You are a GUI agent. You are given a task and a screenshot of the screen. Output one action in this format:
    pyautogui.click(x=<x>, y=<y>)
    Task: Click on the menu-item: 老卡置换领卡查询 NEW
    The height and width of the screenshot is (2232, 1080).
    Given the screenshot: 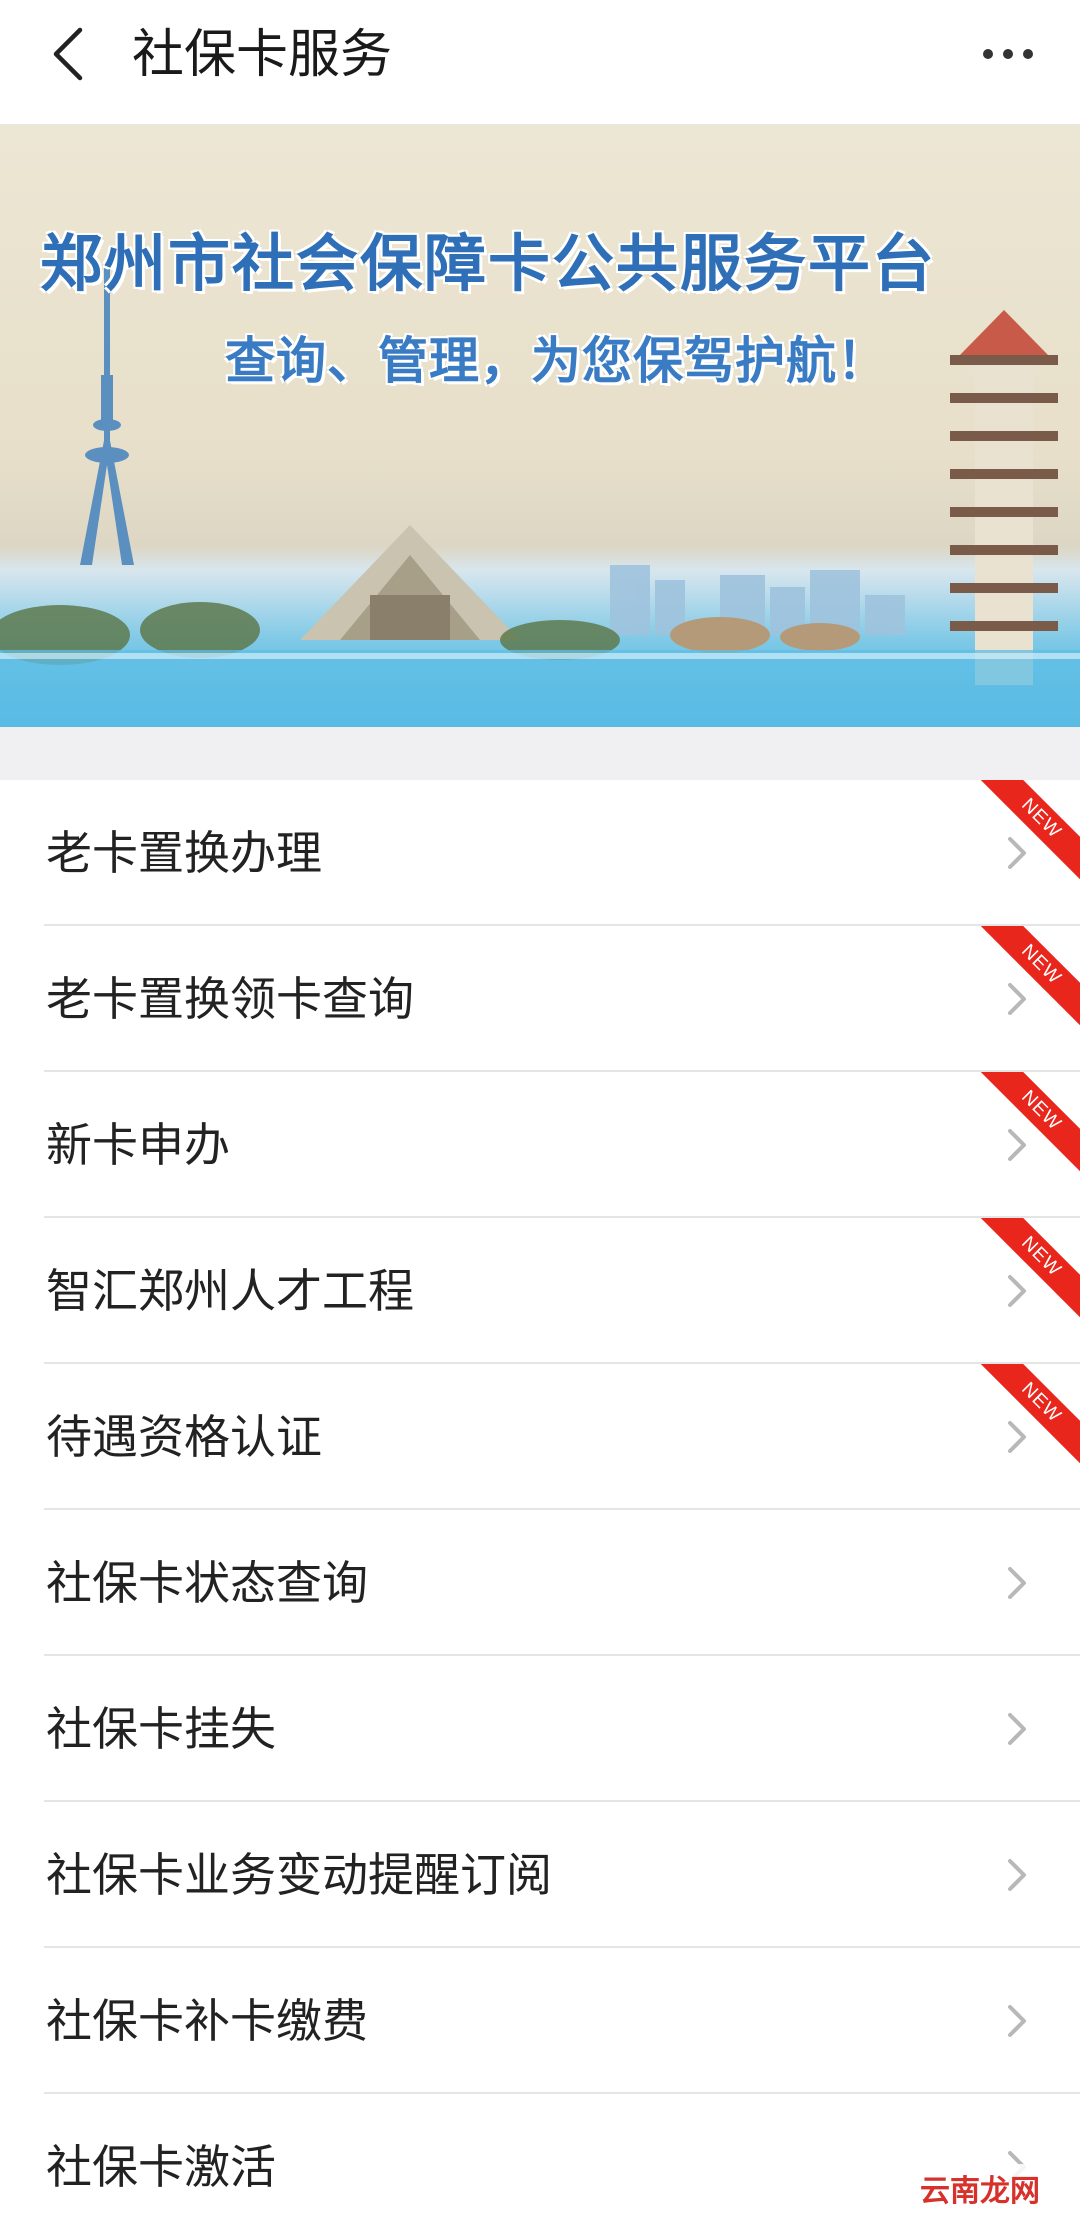 What is the action you would take?
    pyautogui.click(x=540, y=999)
    